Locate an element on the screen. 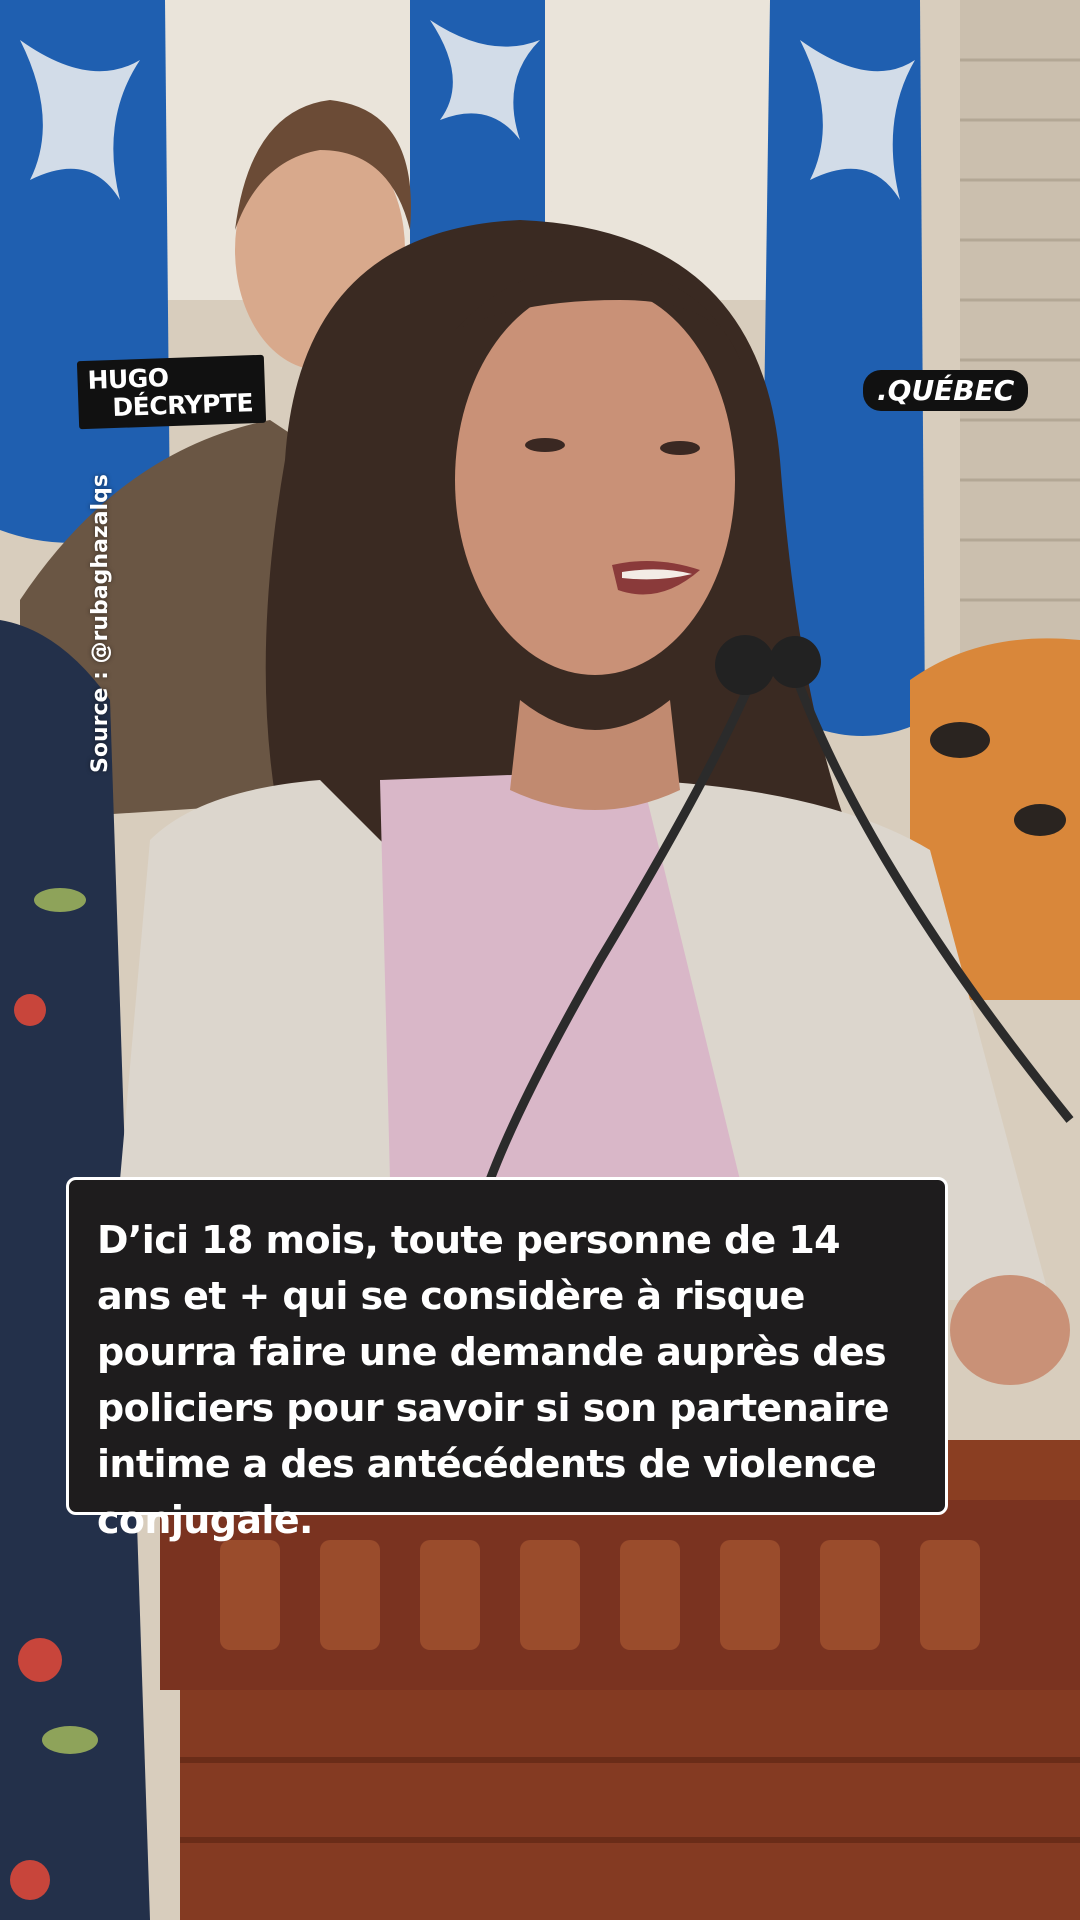 This screenshot has width=1080, height=1920. speaker-hand is located at coordinates (1010, 1330).